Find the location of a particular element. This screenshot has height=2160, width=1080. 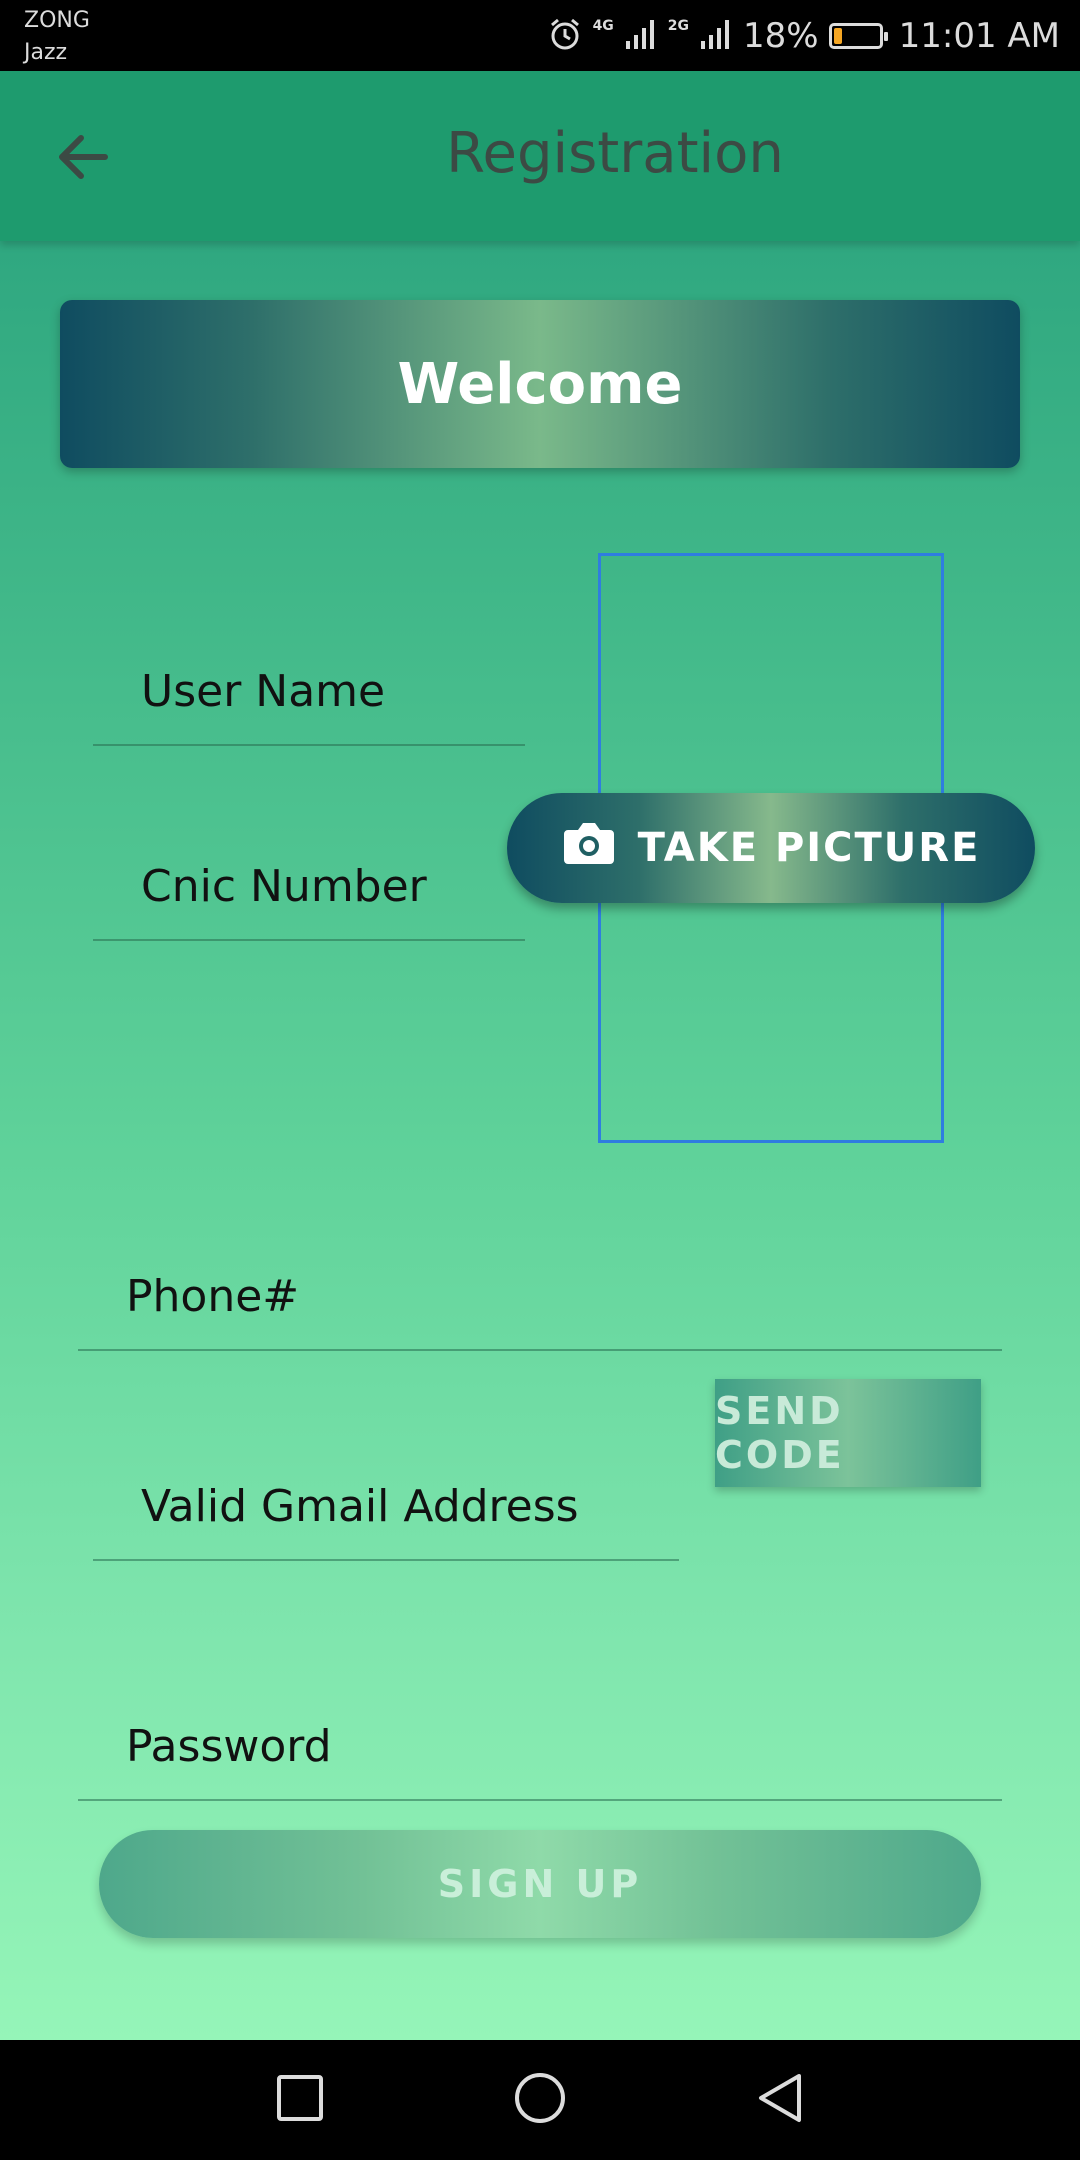

take-picture-label: TAKE PICTURE is located at coordinates (809, 848).